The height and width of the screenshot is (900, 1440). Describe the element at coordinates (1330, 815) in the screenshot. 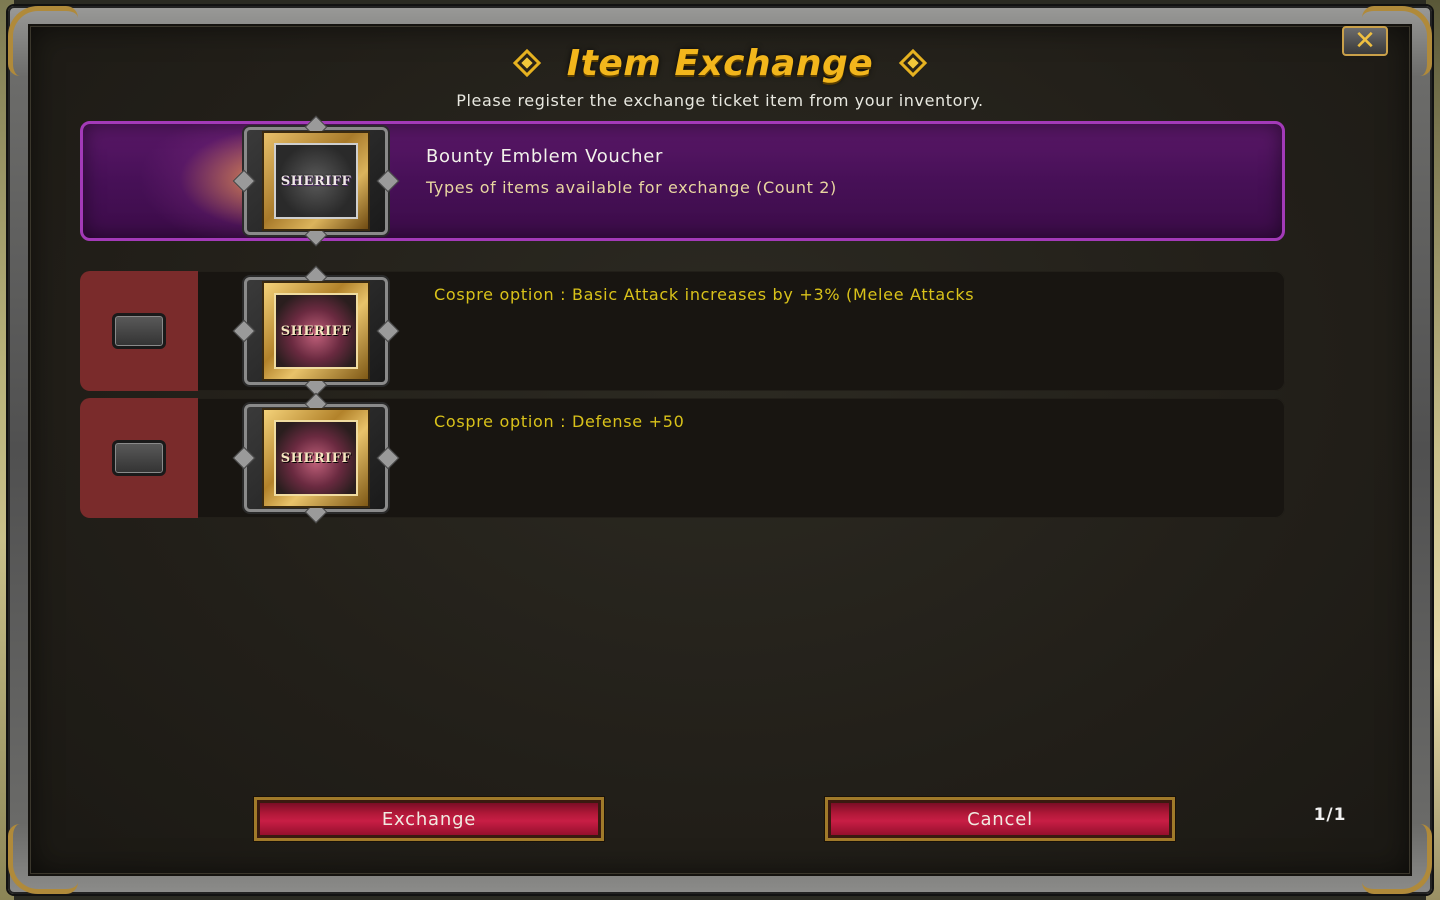

I see `page-indicator: 1/1` at that location.